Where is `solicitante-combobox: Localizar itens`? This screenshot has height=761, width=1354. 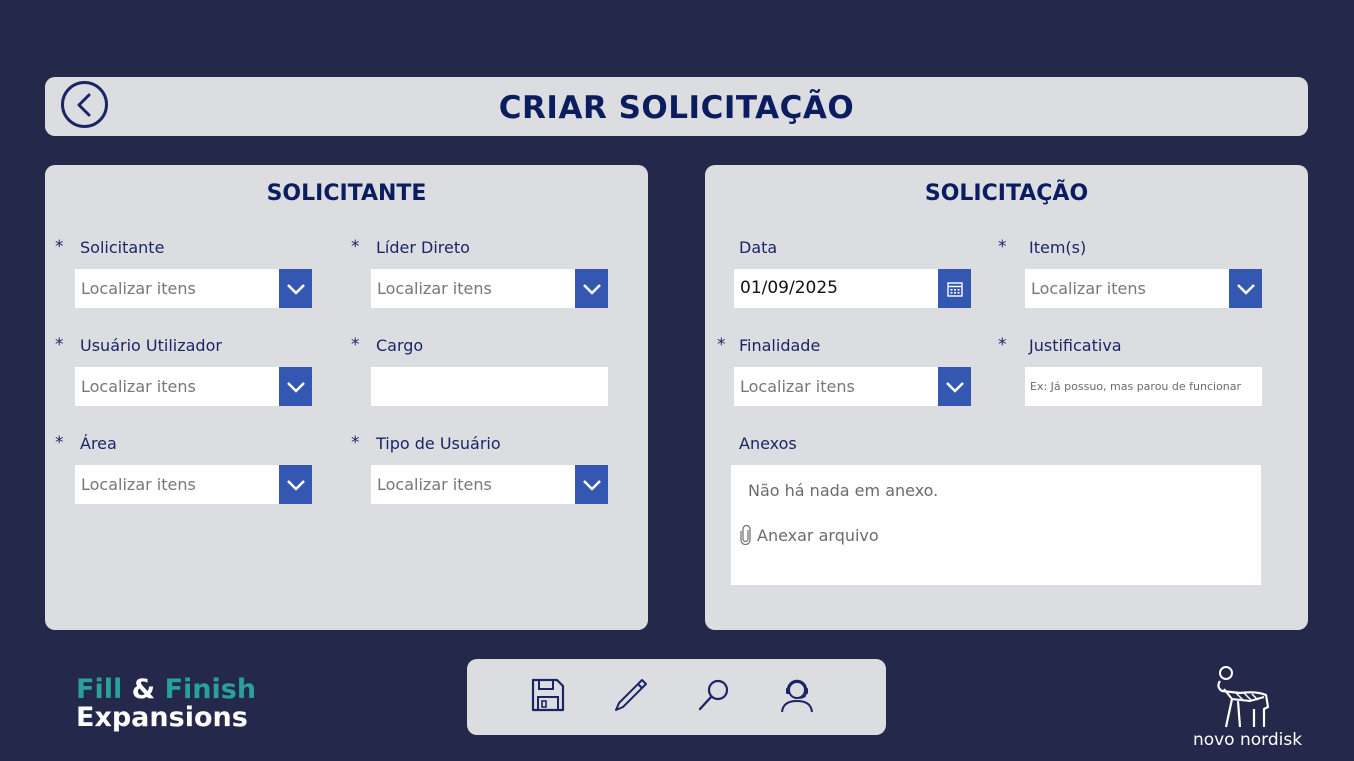 solicitante-combobox: Localizar itens is located at coordinates (193, 288).